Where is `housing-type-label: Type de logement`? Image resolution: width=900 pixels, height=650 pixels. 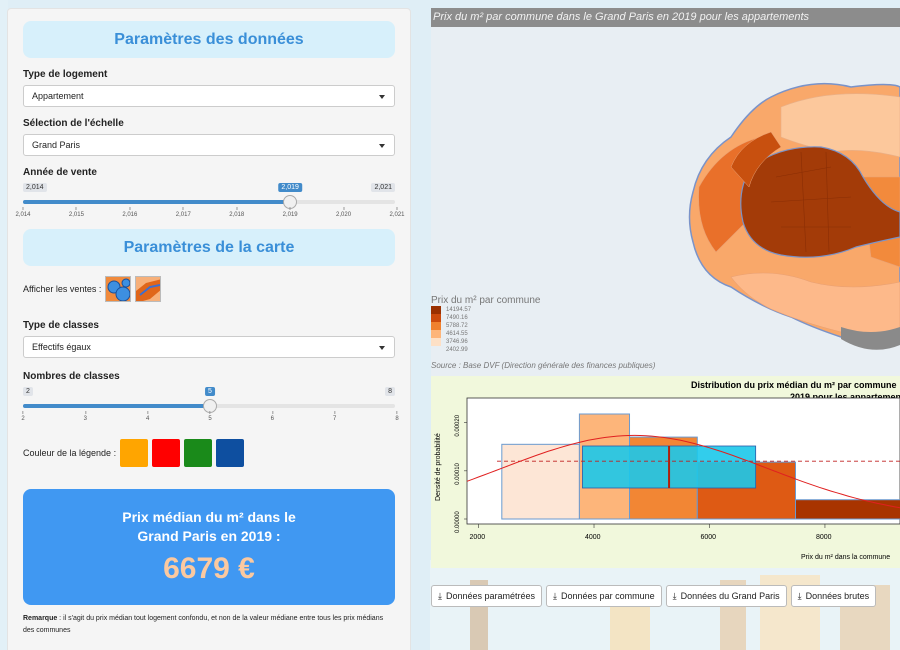 housing-type-label: Type de logement is located at coordinates (65, 74).